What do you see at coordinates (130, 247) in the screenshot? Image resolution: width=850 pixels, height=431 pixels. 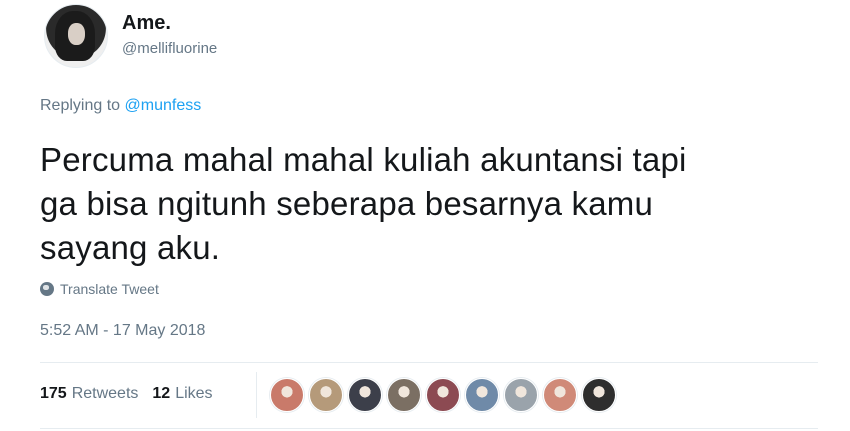 I see `tweet-text-line: sayang aku.` at bounding box center [130, 247].